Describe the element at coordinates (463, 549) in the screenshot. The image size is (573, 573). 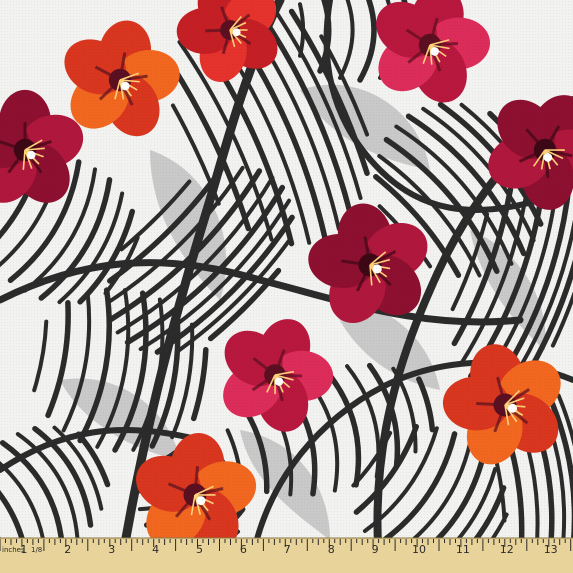
I see `ruler-number: 11` at that location.